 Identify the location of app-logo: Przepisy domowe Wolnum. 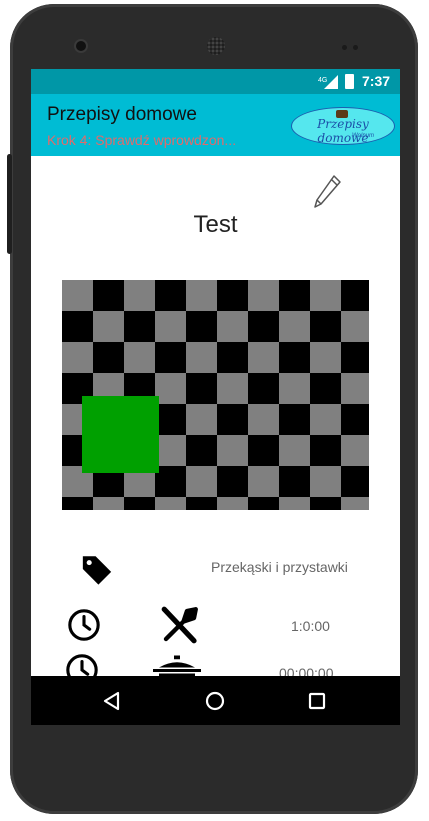
(343, 126).